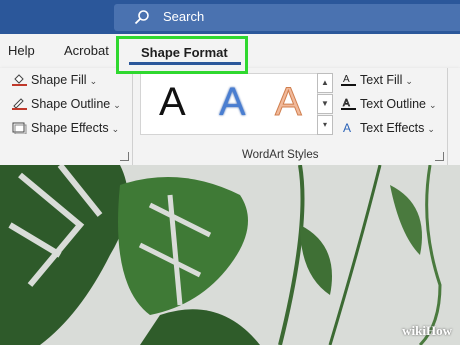 This screenshot has height=345, width=460. What do you see at coordinates (70, 128) in the screenshot?
I see `shape-effects-label: Shape Effects` at bounding box center [70, 128].